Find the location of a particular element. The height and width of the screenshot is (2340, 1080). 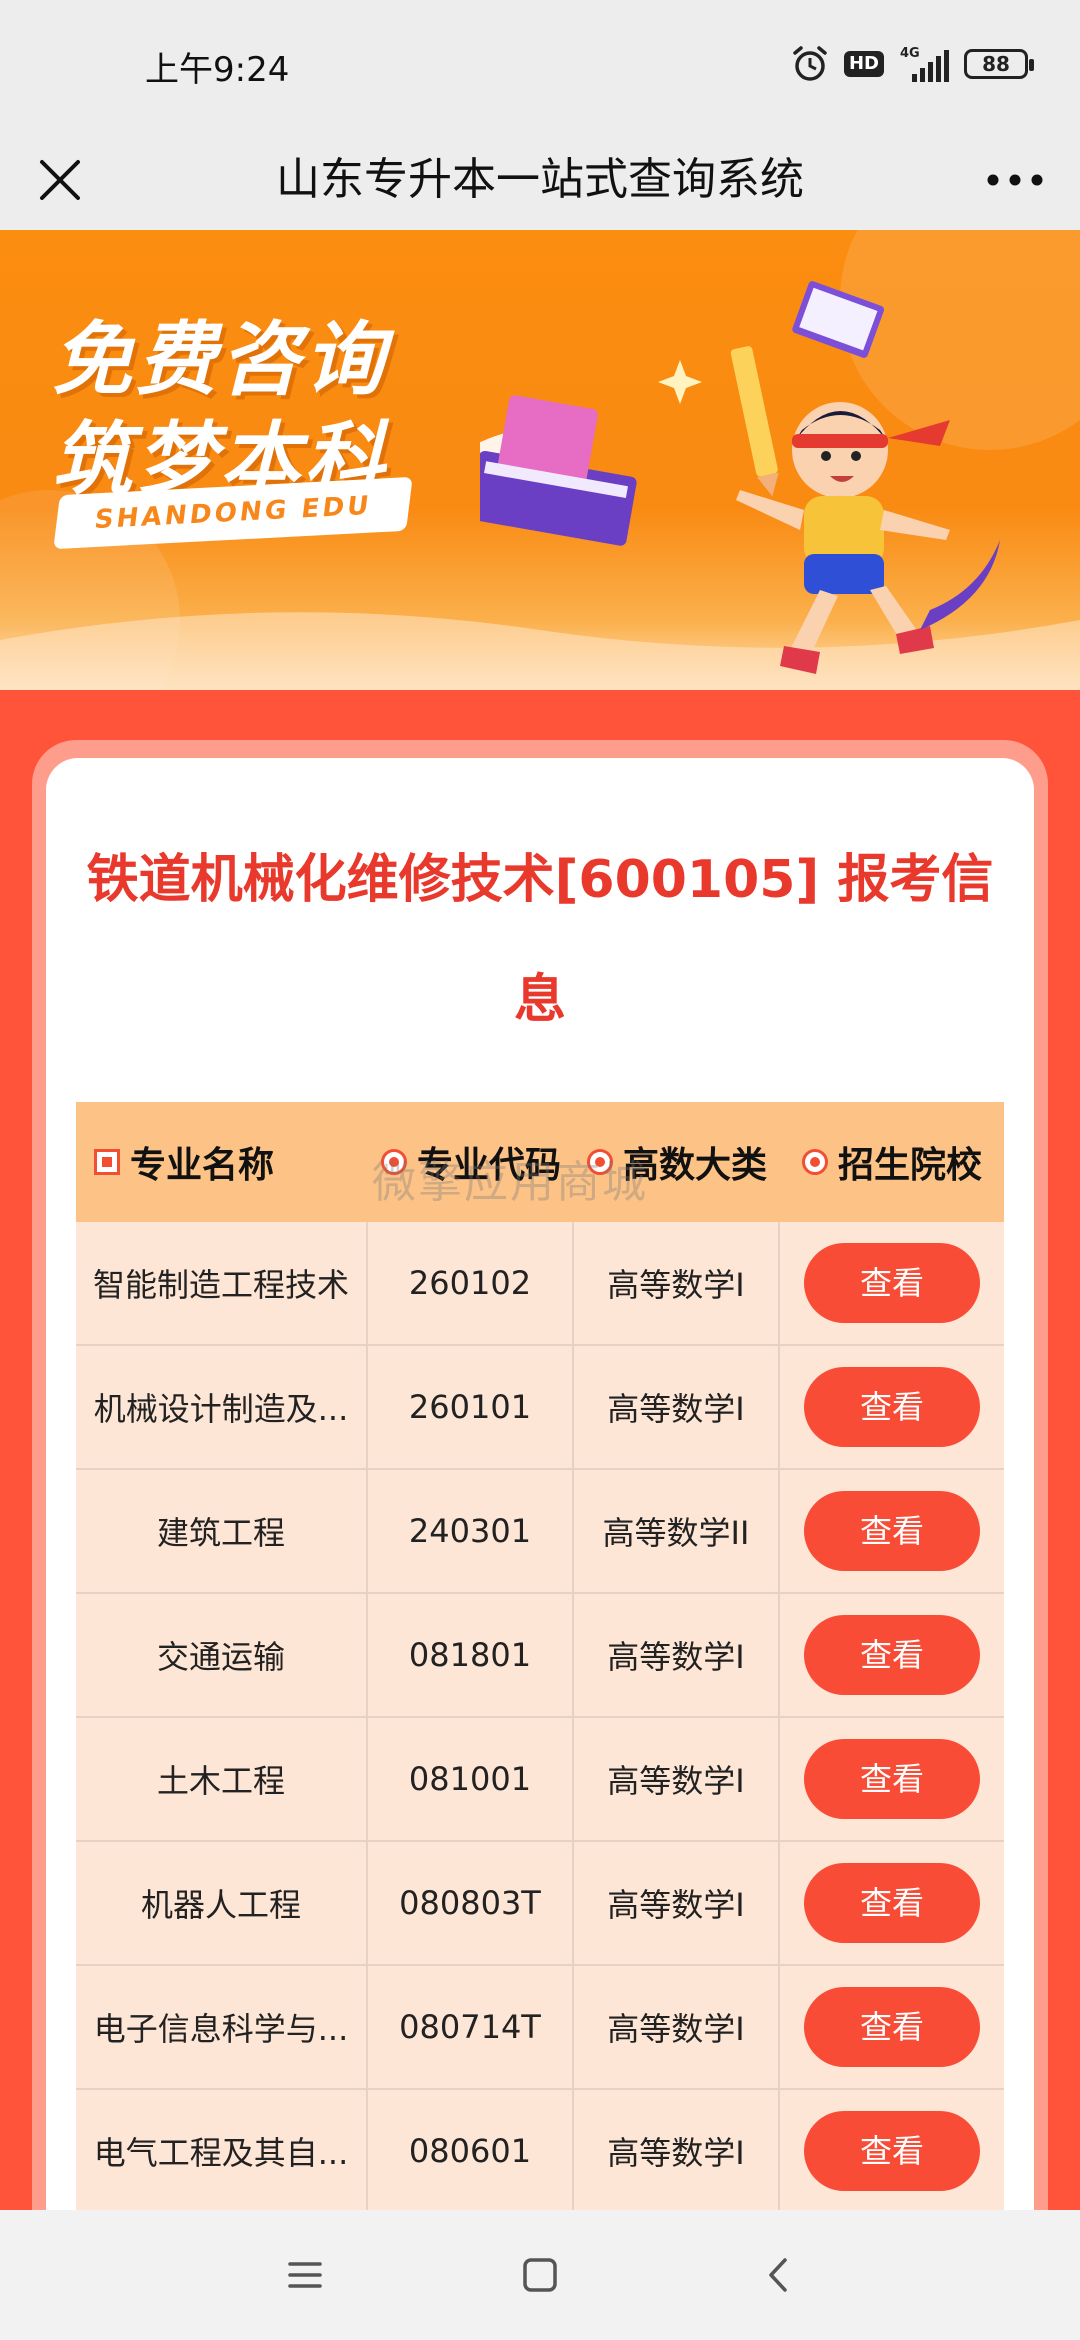

table-row: 机械设计制造及... 260101 高等数学I 查看 is located at coordinates (540, 1408).